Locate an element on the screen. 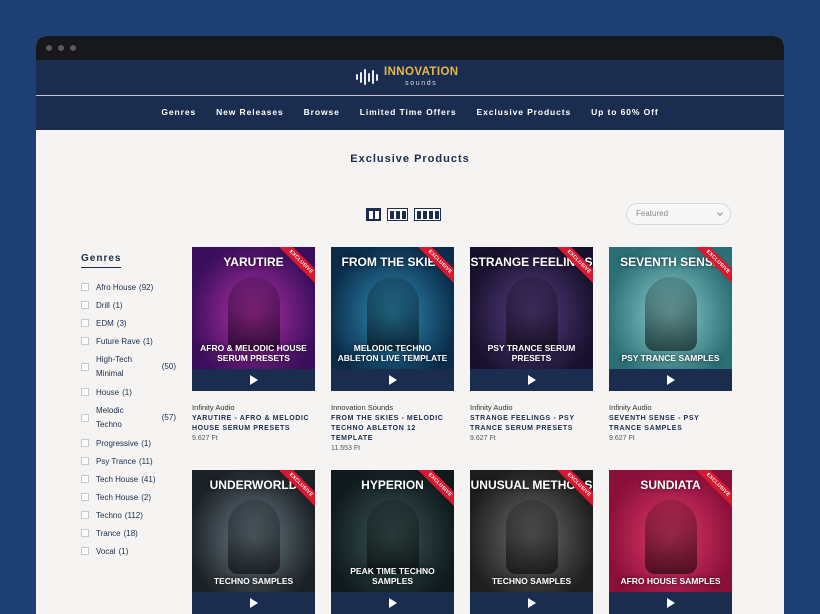  nav-limited-time-offers: Limited Time Offers is located at coordinates (408, 112).